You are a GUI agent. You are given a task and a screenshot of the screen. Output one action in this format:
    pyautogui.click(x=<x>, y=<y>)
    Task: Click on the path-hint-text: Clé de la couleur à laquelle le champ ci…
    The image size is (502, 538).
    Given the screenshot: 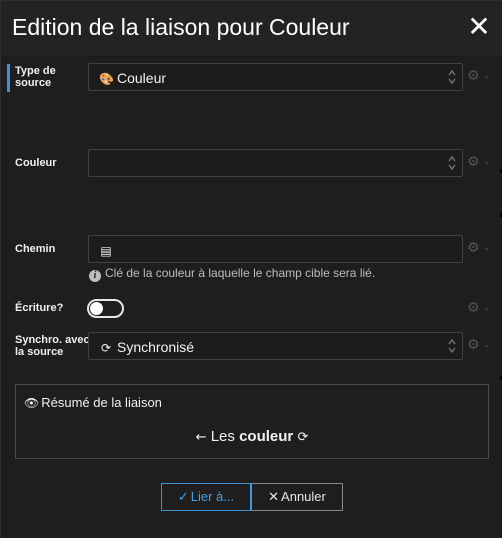 What is the action you would take?
    pyautogui.click(x=240, y=273)
    